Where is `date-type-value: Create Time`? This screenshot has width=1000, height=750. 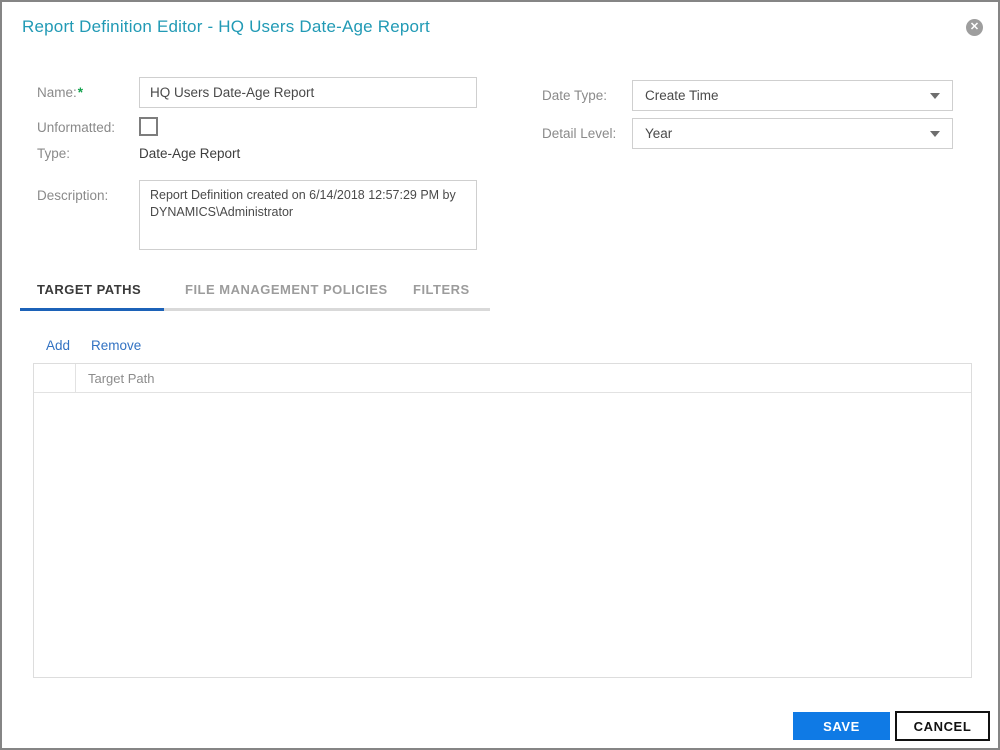 date-type-value: Create Time is located at coordinates (682, 95).